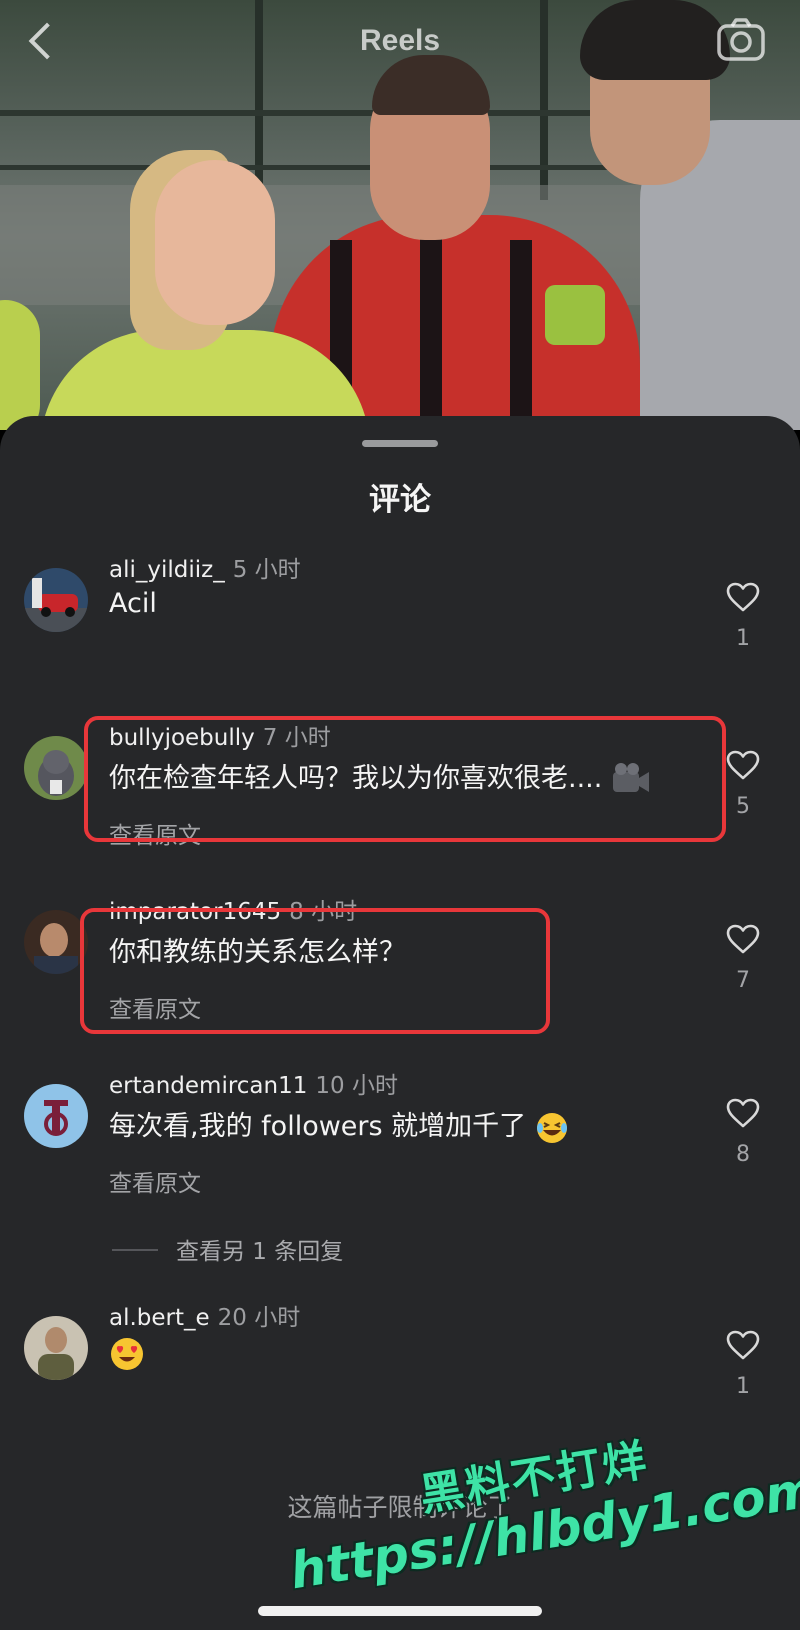 This screenshot has height=1630, width=800. I want to click on comment-text: 每次看,我的 followers 就增加千了, so click(339, 1124).